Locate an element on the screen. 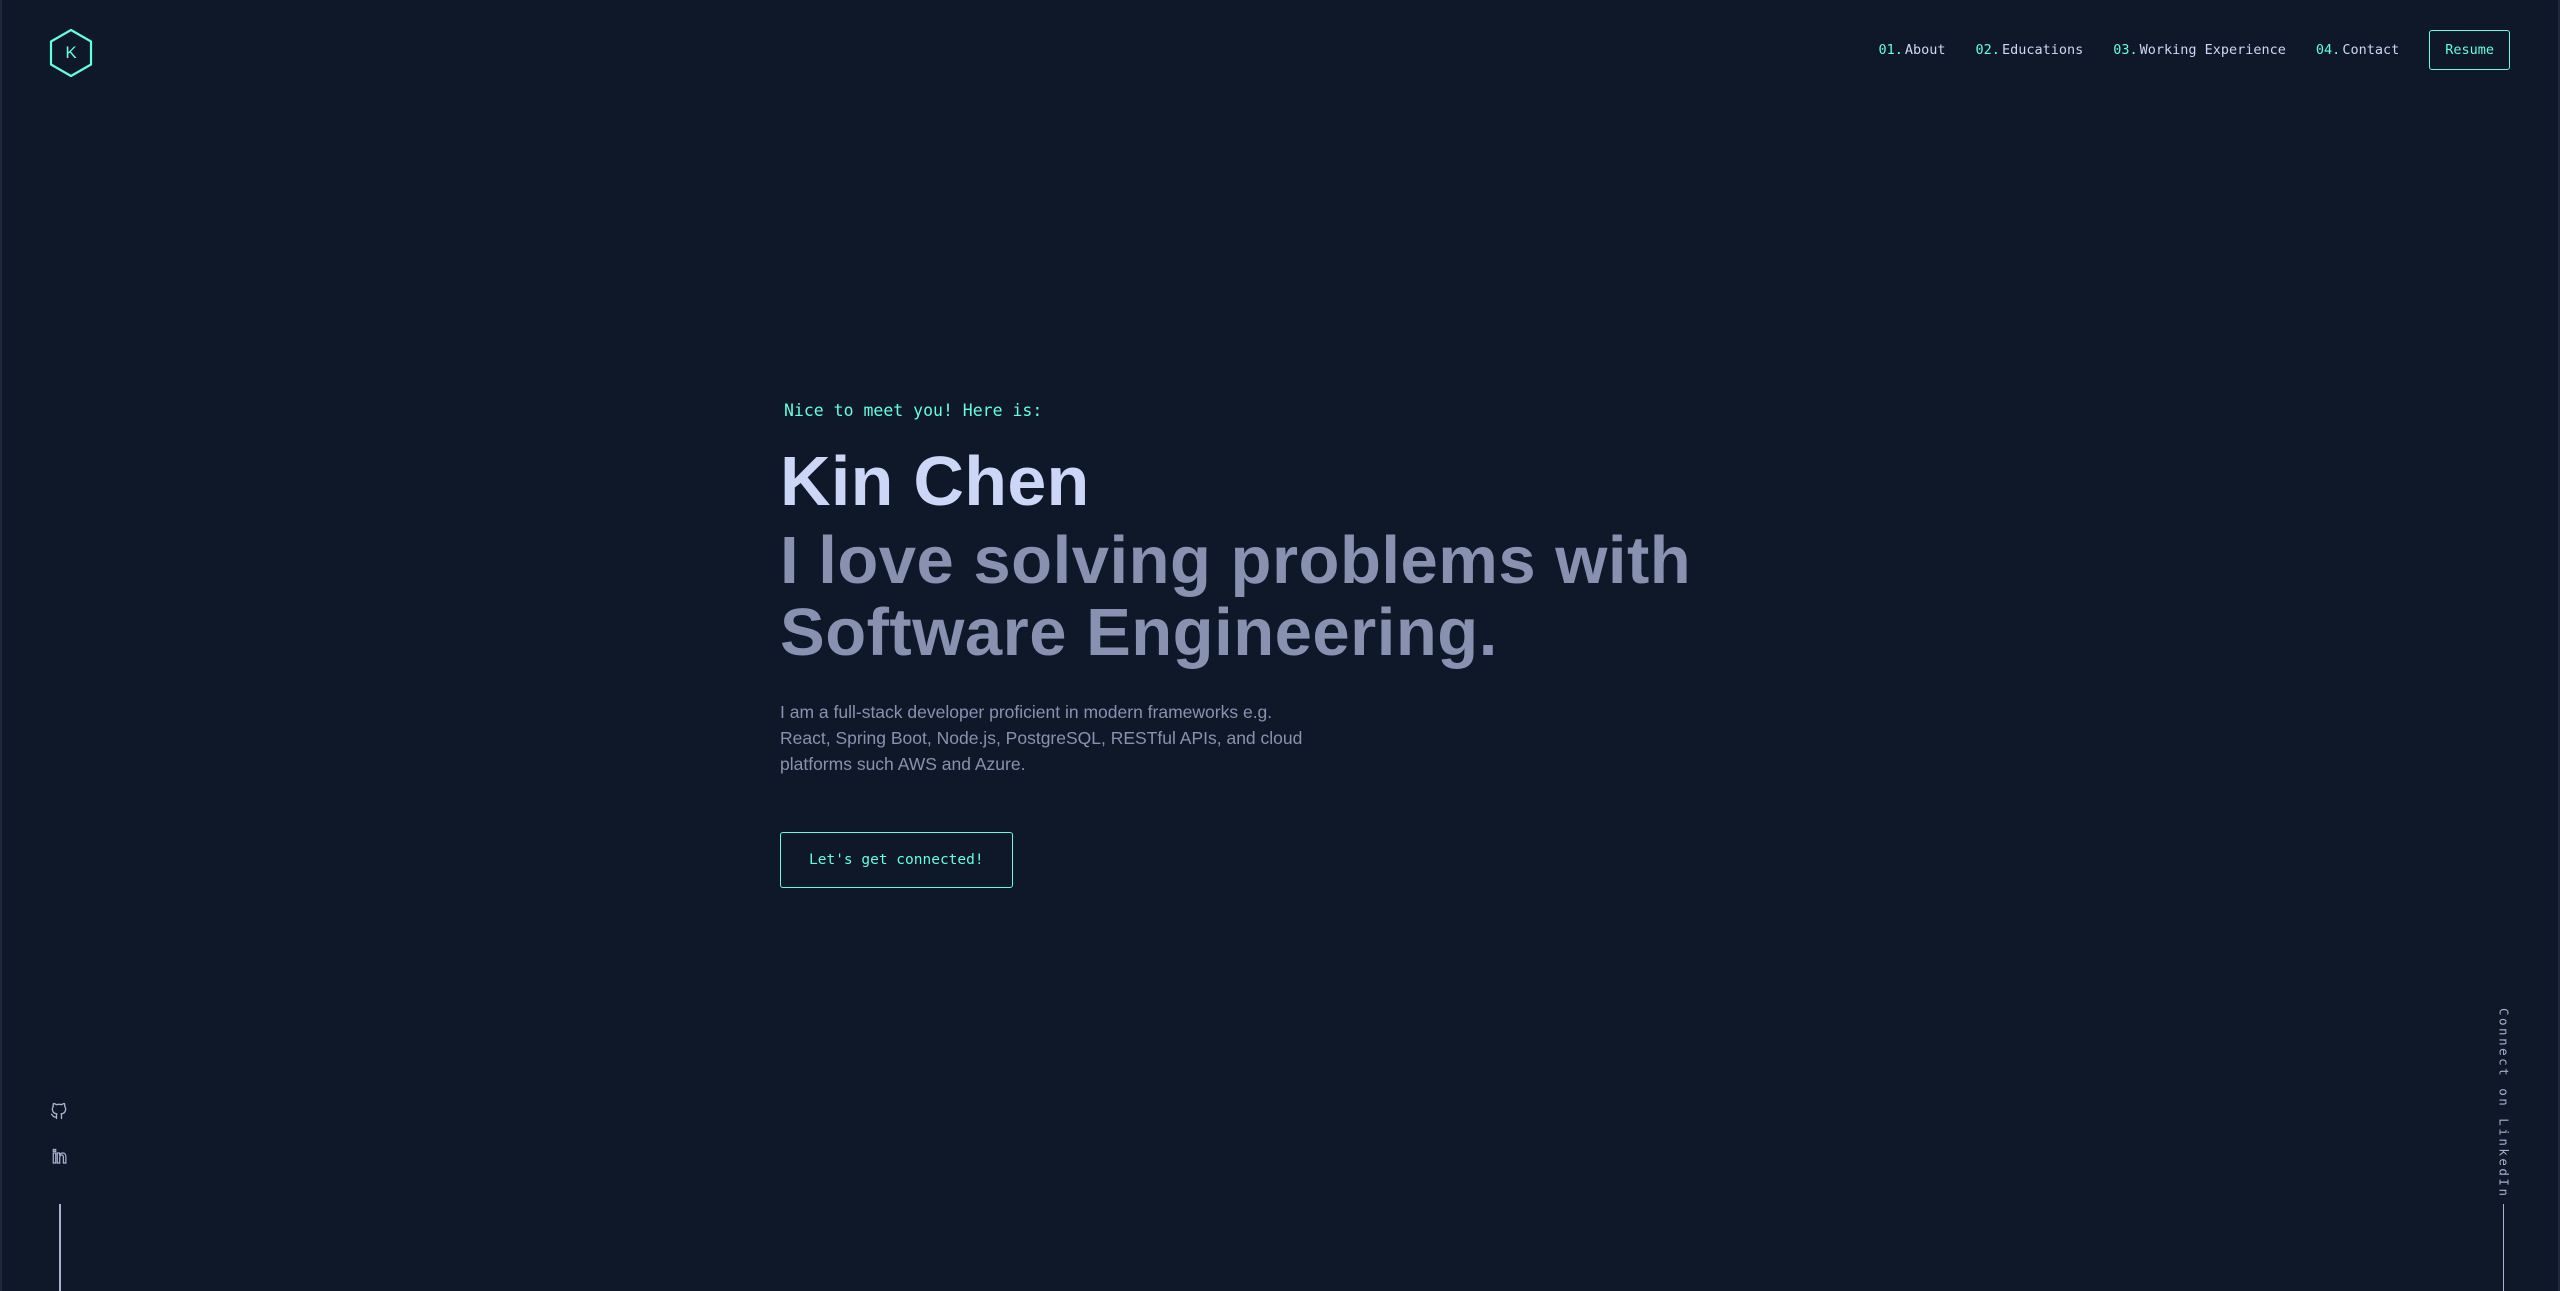 This screenshot has height=1291, width=2560. logo-link: K is located at coordinates (71, 53).